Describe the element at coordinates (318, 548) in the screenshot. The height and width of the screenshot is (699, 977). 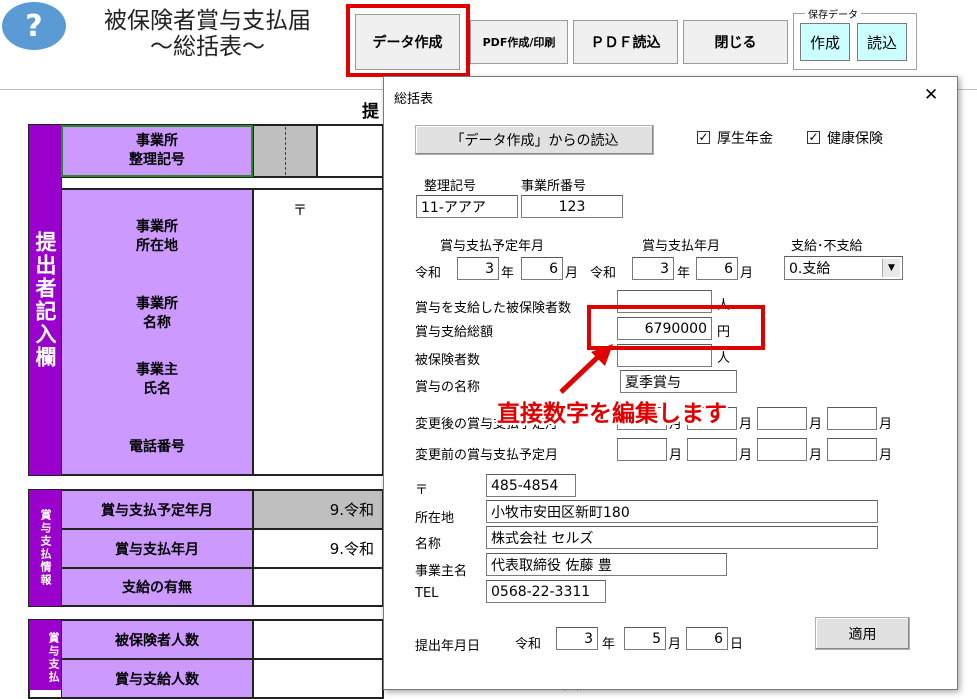
I see `paid-month-cell: 9.令和` at that location.